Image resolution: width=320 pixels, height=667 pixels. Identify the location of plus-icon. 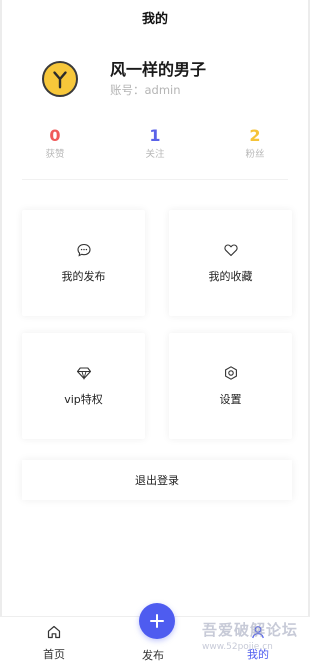
(157, 621).